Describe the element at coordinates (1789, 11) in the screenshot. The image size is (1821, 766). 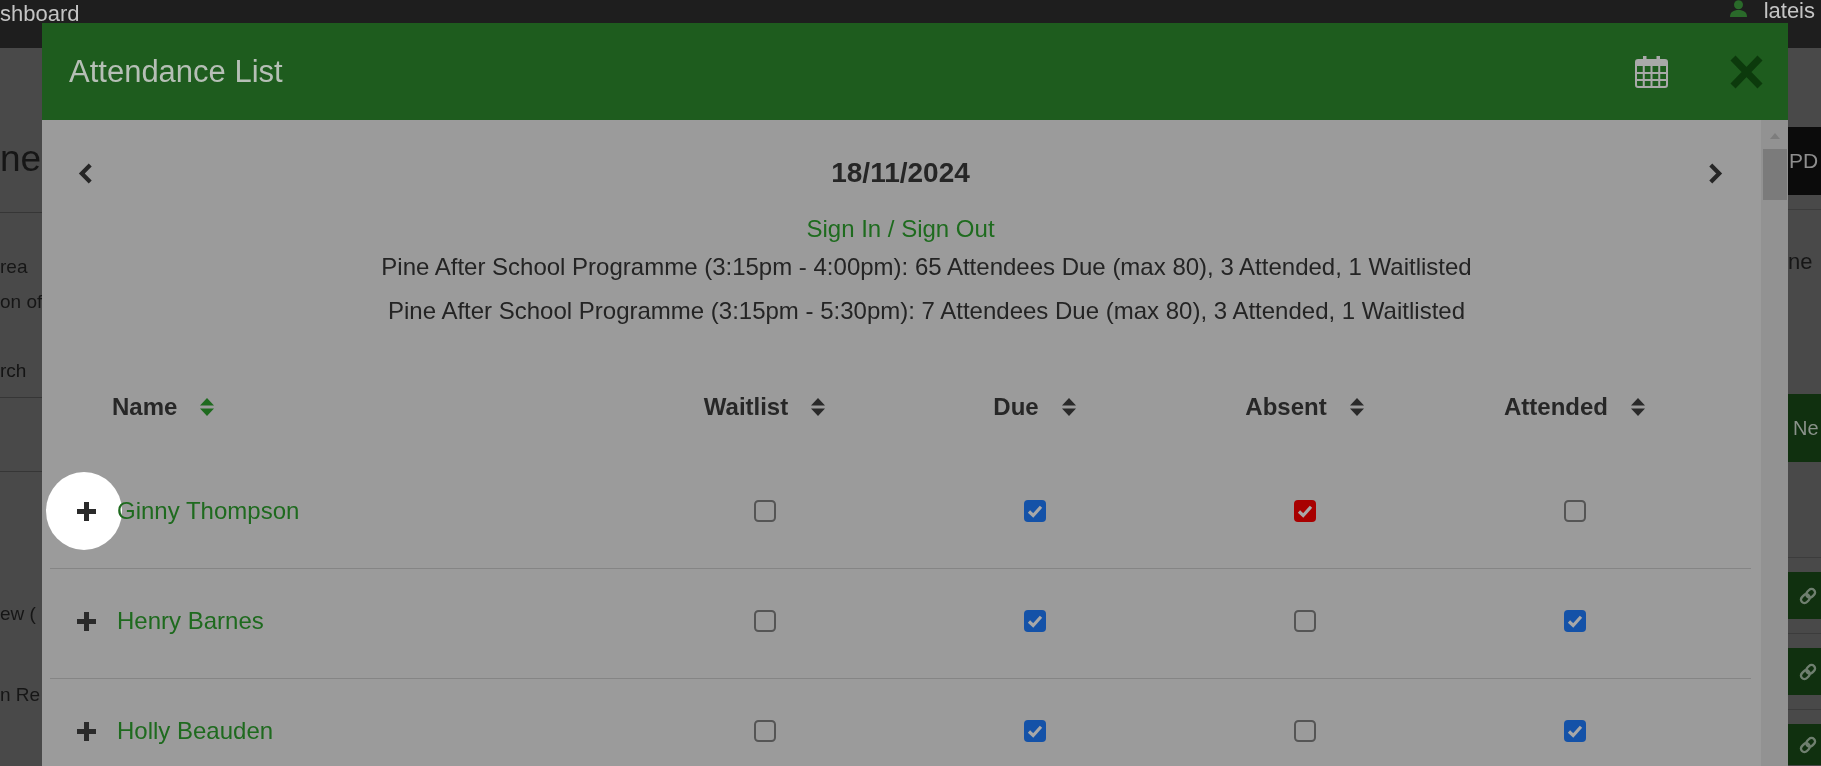
I see `user-name: lateis` at that location.